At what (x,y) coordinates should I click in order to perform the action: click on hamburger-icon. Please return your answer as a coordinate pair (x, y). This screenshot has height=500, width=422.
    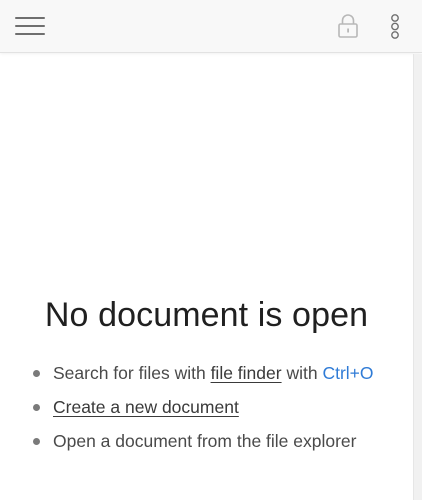
    Looking at the image, I should click on (31, 26).